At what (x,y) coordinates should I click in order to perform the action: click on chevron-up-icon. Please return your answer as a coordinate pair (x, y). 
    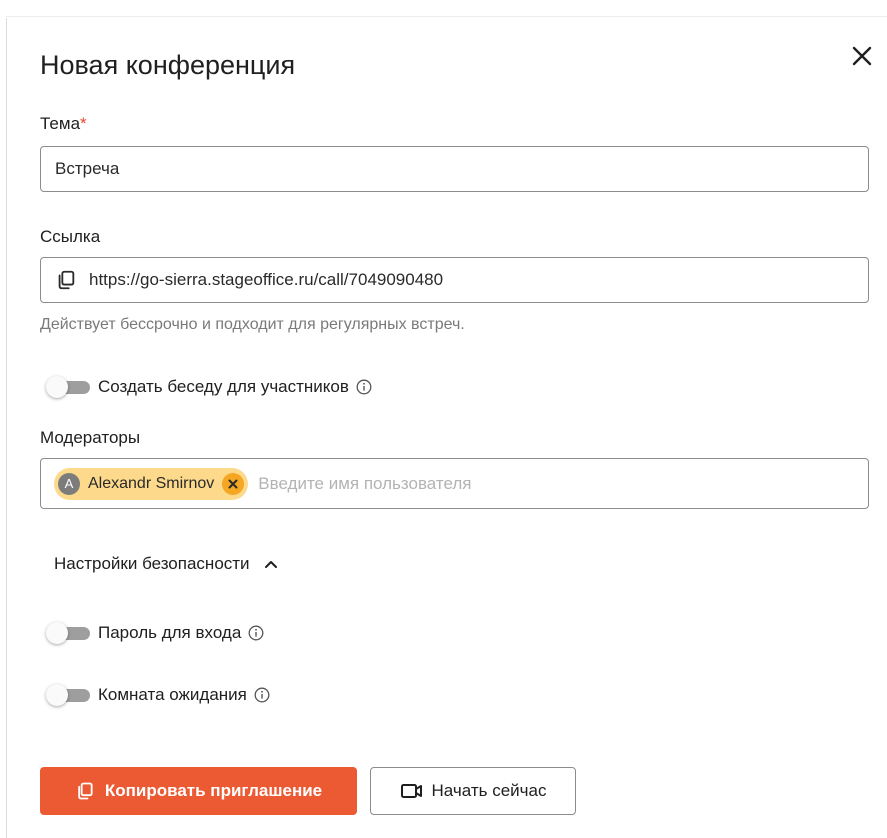
    Looking at the image, I should click on (271, 564).